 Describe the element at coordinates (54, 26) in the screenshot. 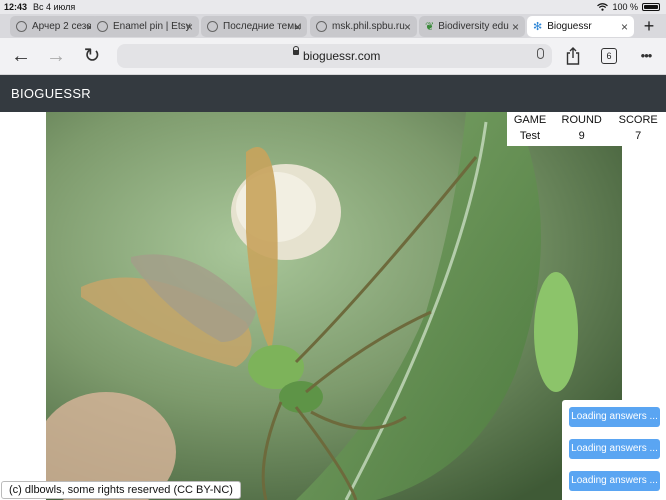

I see `tab-archer: Арчер 2 сезон ×` at that location.